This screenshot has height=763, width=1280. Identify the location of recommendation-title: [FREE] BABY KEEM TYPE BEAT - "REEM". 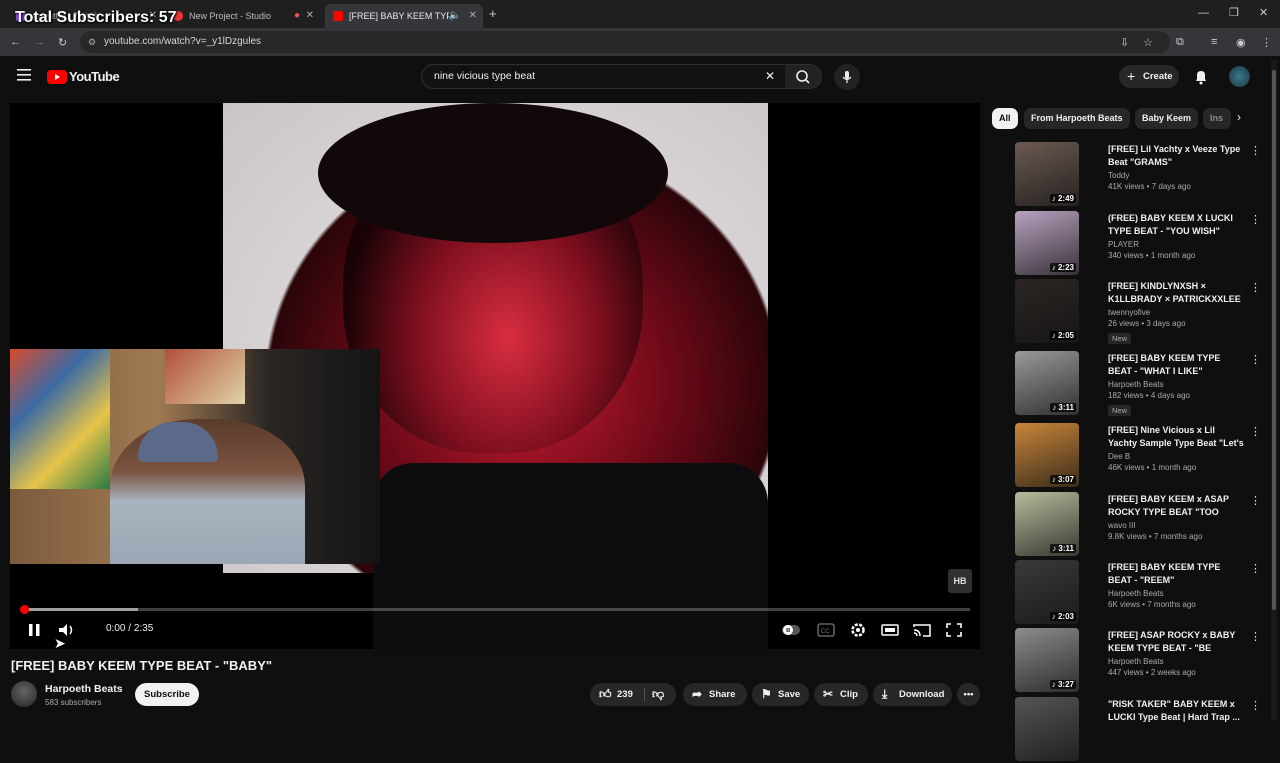
(1176, 574).